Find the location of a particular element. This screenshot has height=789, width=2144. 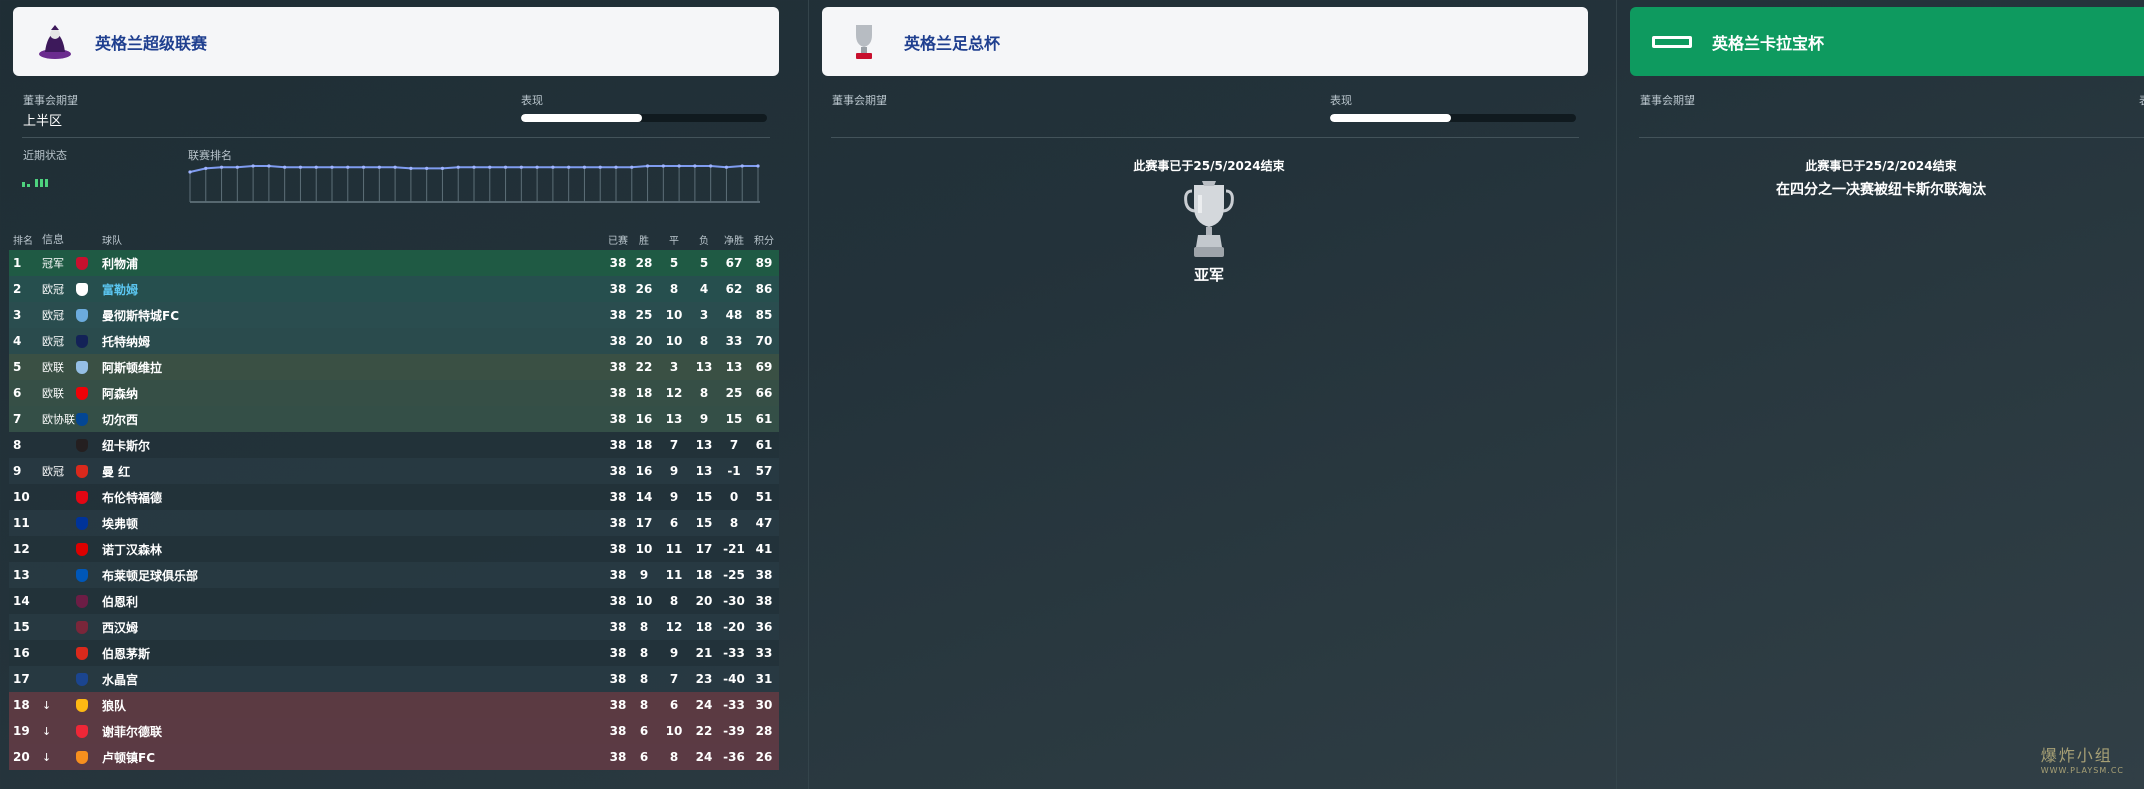

site-watermark: 爆炸小组 WWW.PLAYSM.CC is located at coordinates (2082, 758).